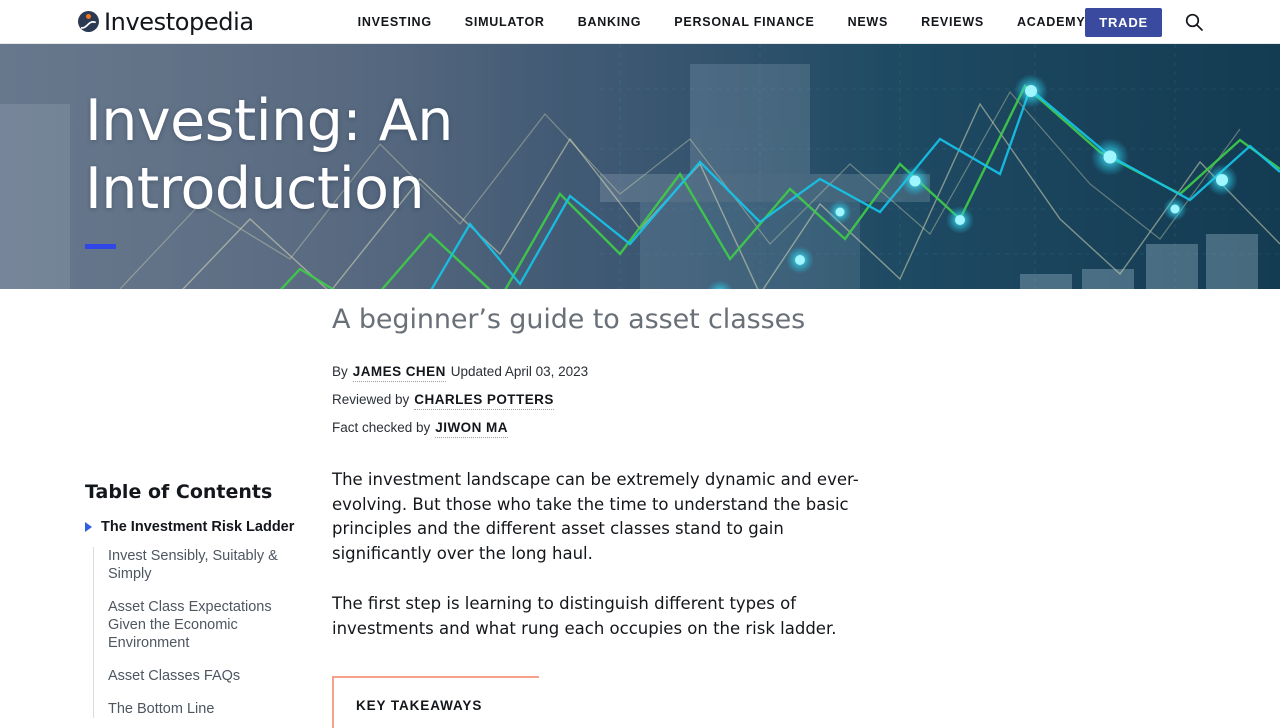 The image size is (1280, 728). What do you see at coordinates (606, 372) in the screenshot?
I see `byline-author-row: By JAMES CHEN Updated April 03, 2023` at bounding box center [606, 372].